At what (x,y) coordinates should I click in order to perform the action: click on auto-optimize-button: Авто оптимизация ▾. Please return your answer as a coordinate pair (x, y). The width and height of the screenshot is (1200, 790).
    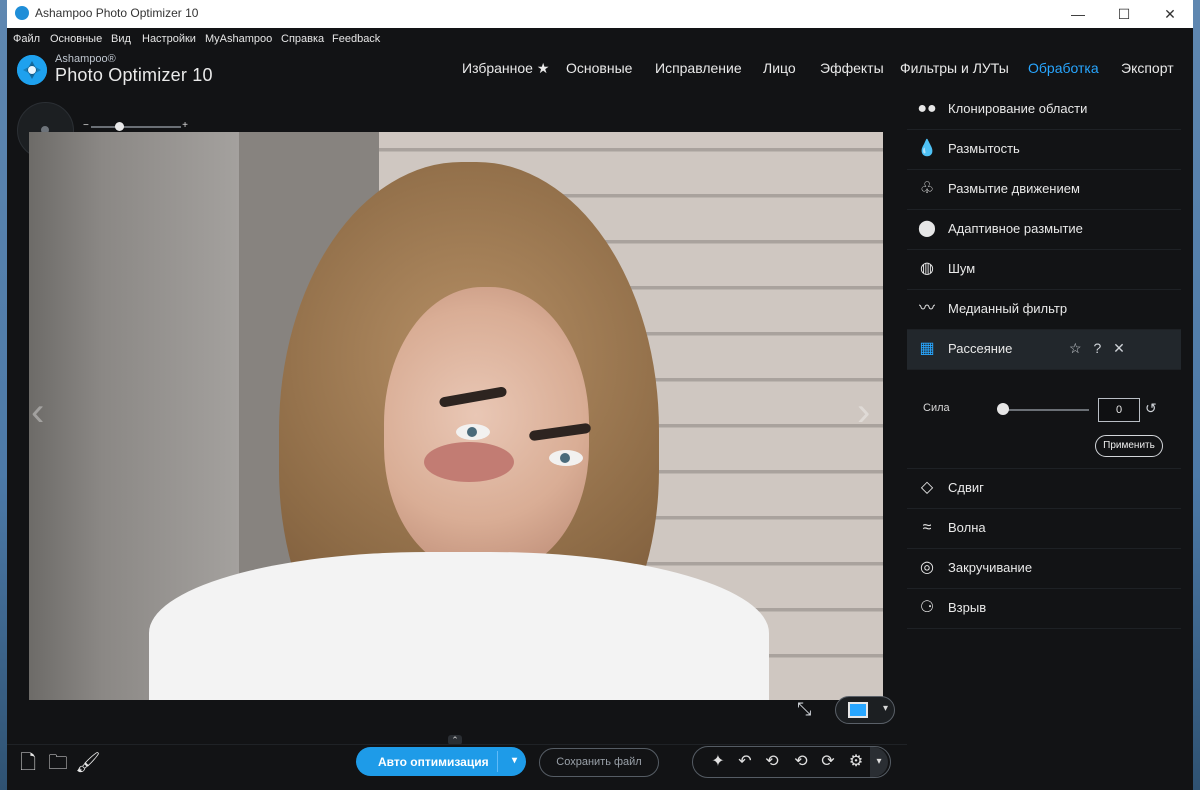
    Looking at the image, I should click on (441, 761).